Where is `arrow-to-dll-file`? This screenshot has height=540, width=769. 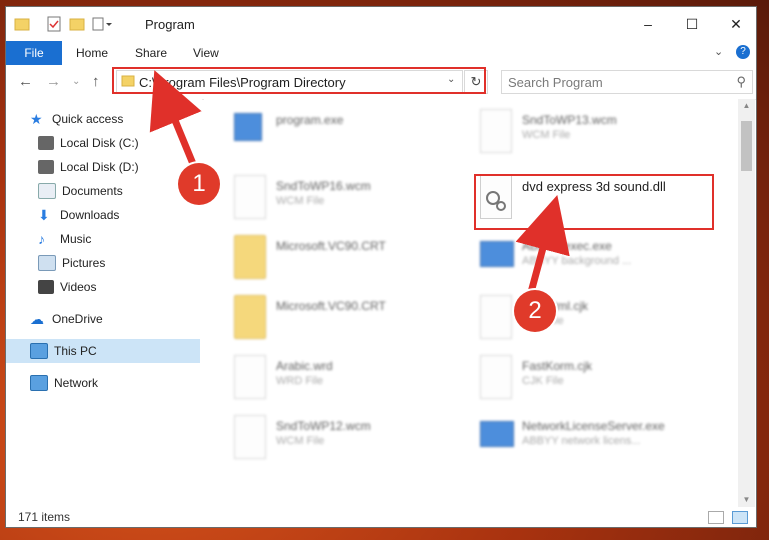 arrow-to-dll-file is located at coordinates (542, 247).